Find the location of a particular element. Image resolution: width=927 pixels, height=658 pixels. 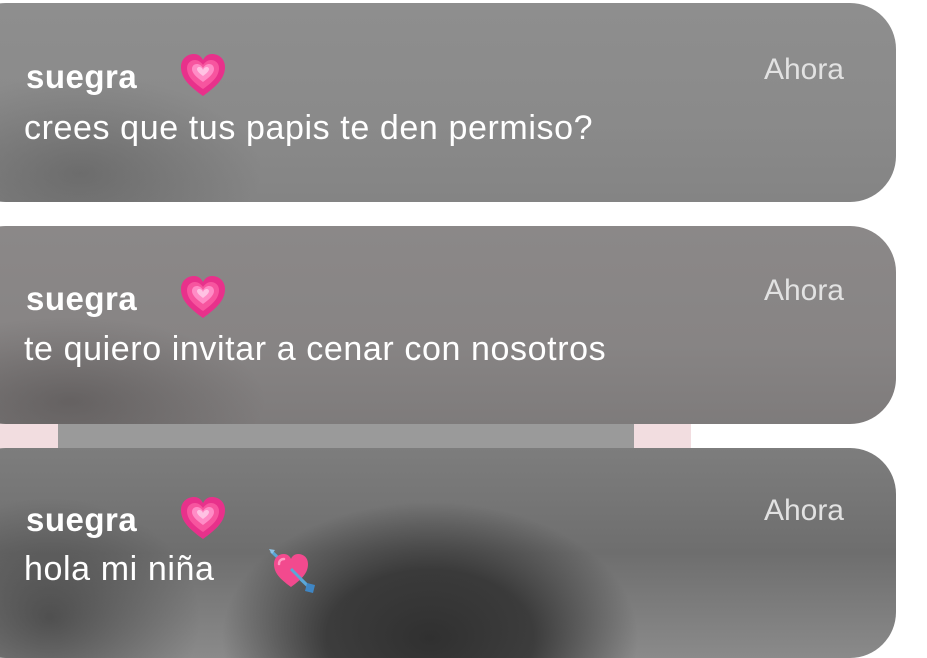

background-strip-pink-left is located at coordinates (29, 436).